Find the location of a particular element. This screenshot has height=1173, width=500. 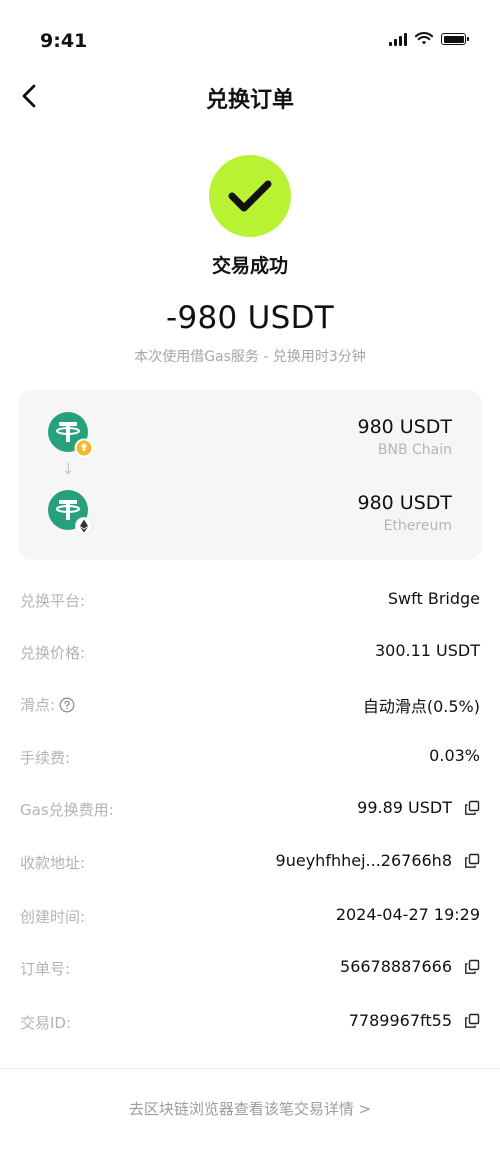

gas-fee-value: 99.89 USDT is located at coordinates (404, 807).